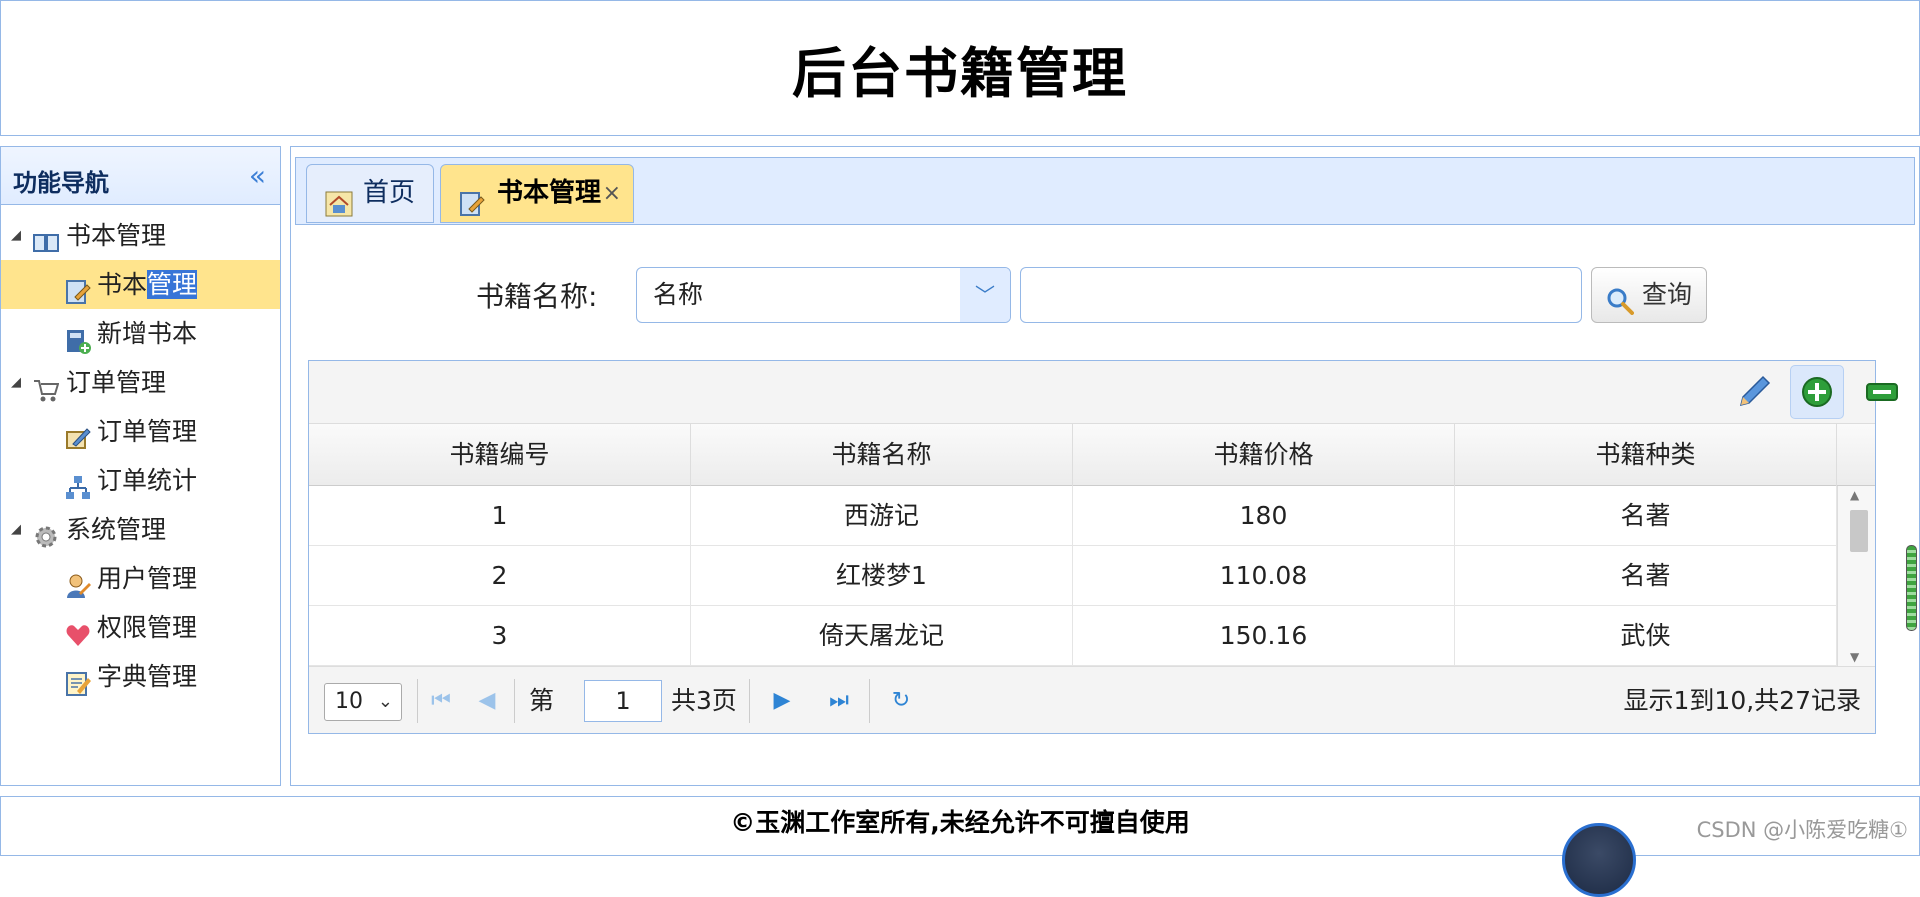 This screenshot has width=1920, height=897. I want to click on home-icon, so click(339, 199).